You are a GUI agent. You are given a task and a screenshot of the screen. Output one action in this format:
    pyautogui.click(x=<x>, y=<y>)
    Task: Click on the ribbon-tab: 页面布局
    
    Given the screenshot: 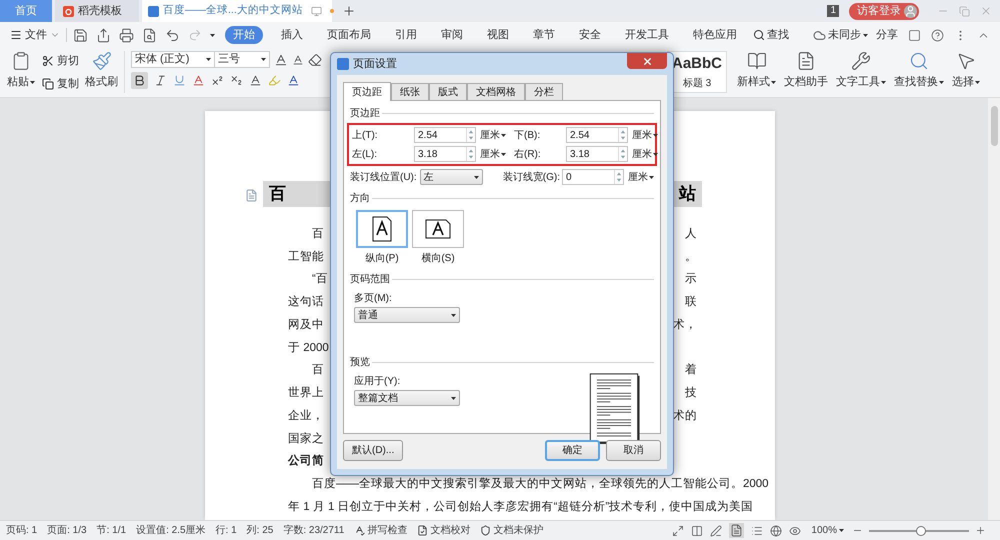 What is the action you would take?
    pyautogui.click(x=349, y=35)
    